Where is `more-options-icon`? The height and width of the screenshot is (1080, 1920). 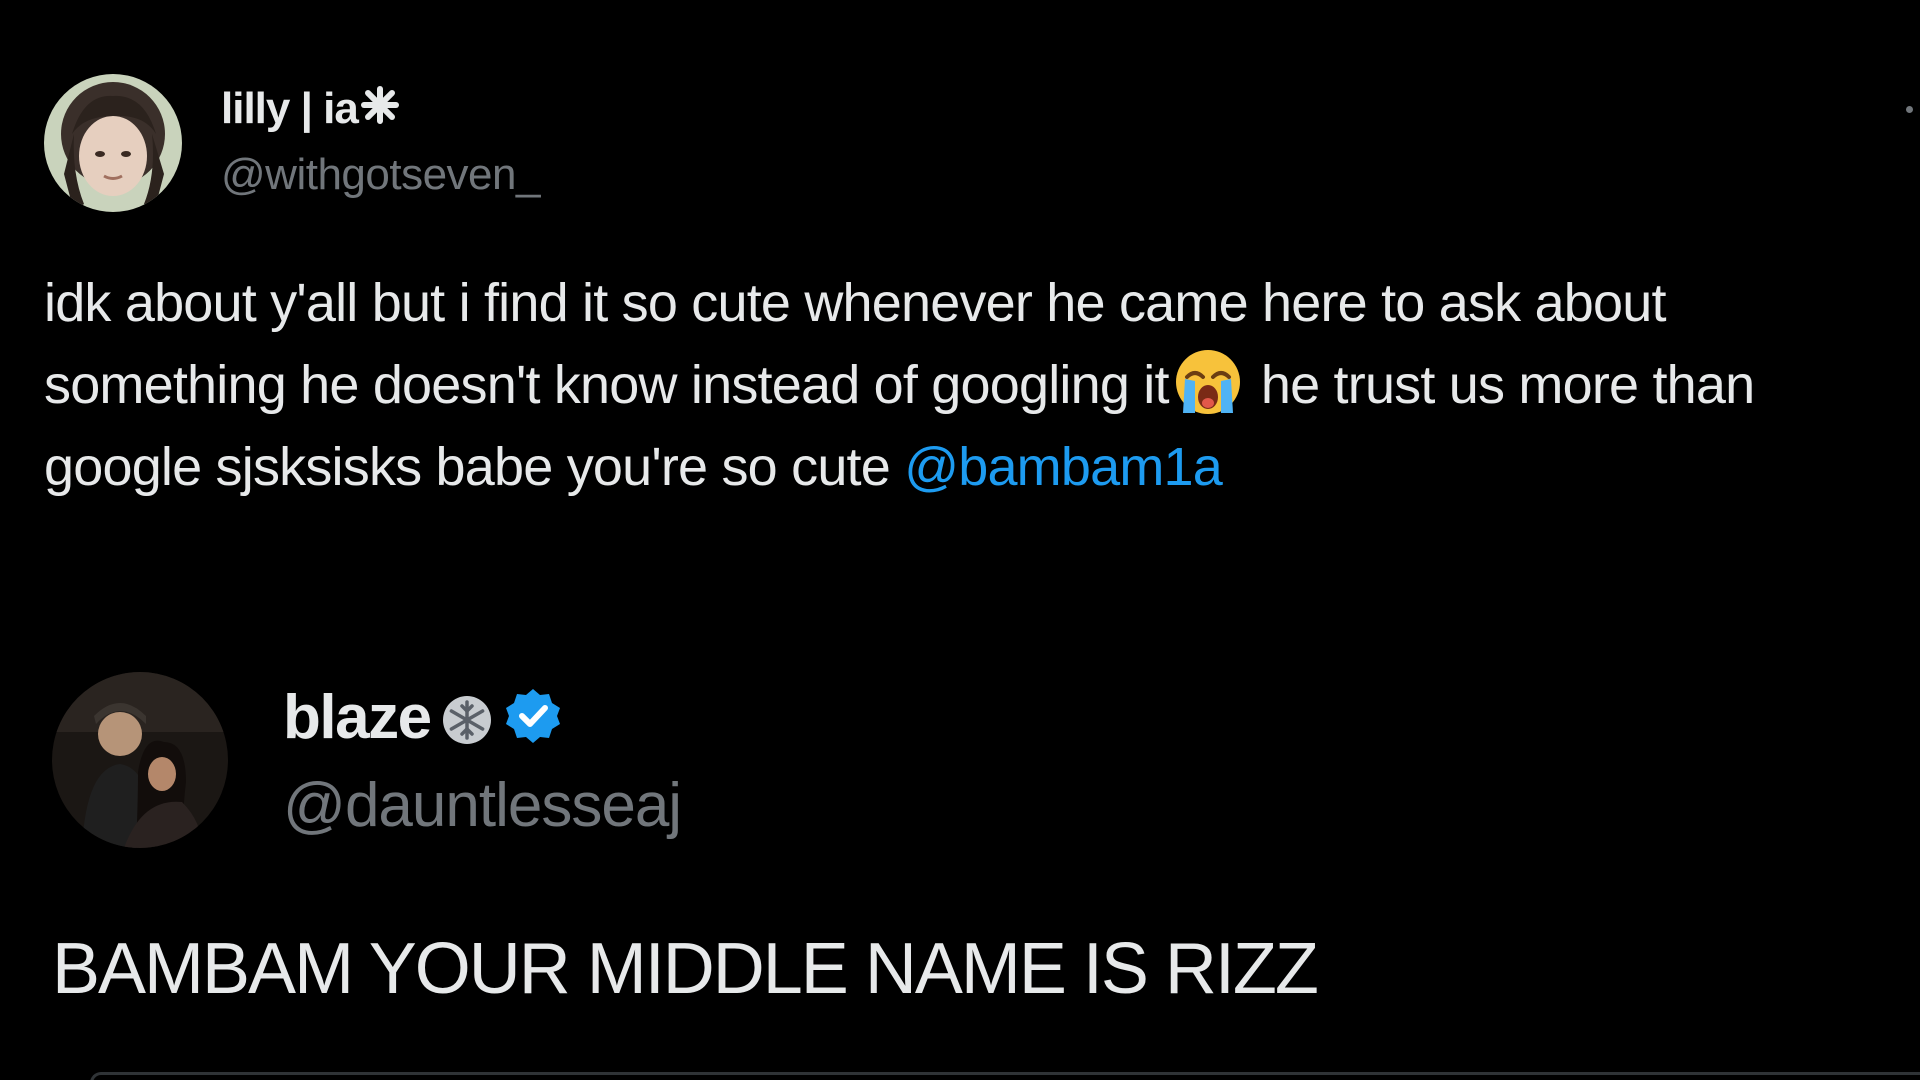
more-options-icon is located at coordinates (1910, 110).